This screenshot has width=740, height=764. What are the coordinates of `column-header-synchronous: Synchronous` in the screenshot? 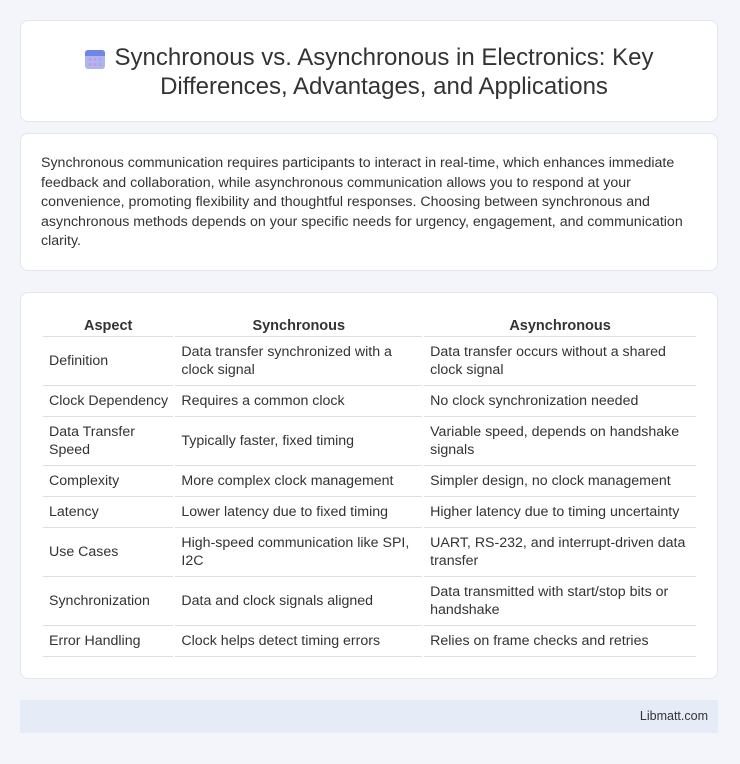 It's located at (299, 326).